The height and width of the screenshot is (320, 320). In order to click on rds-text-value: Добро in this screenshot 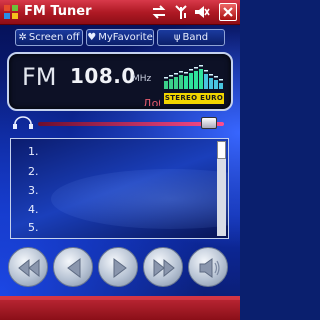, I will do `click(151, 101)`.